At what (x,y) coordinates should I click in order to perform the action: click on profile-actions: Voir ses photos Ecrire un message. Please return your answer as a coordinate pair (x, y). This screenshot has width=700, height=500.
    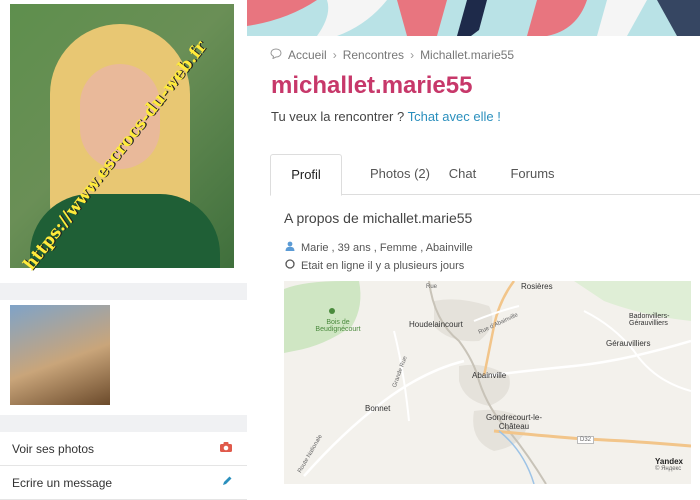
    Looking at the image, I should click on (123, 466).